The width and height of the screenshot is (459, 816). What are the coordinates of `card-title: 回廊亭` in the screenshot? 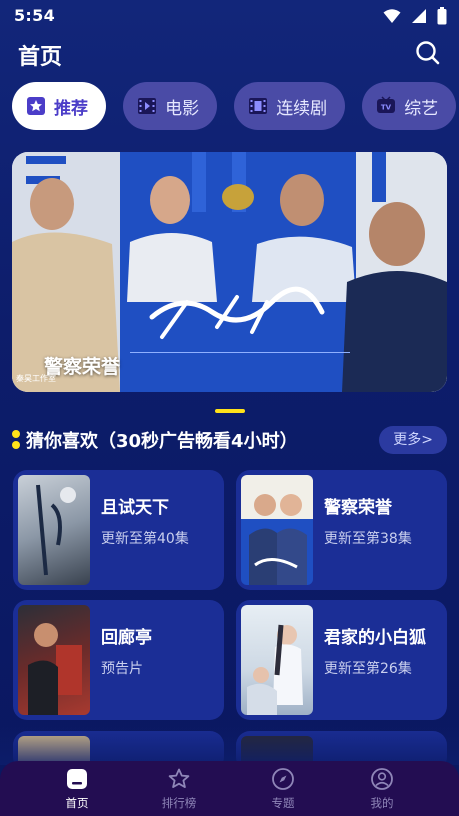 It's located at (126, 638).